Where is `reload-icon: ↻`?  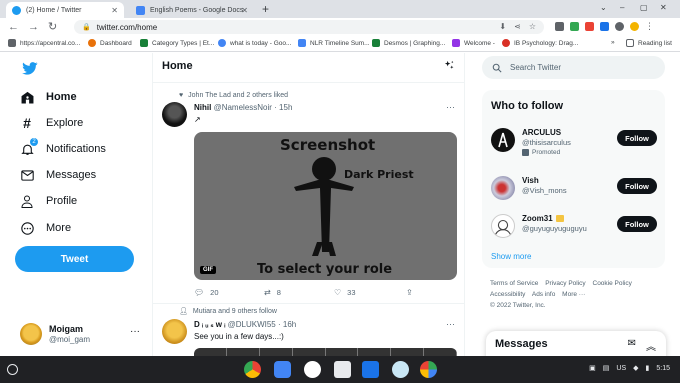 reload-icon: ↻ is located at coordinates (52, 27).